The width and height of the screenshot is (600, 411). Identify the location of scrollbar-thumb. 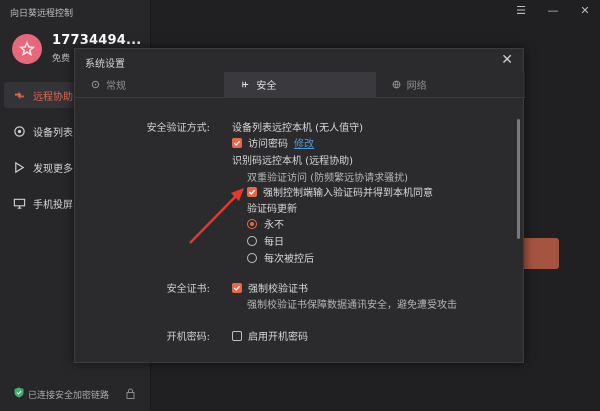
(518, 179).